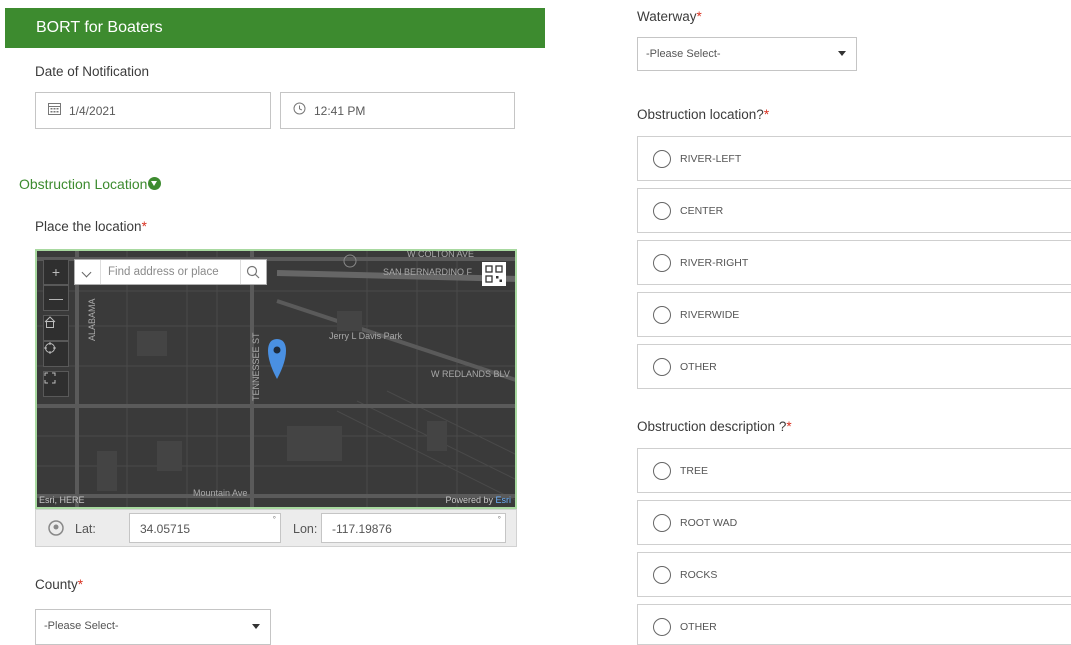  I want to click on obstruction-location-section-toggle: Obstruction Location, so click(90, 184).